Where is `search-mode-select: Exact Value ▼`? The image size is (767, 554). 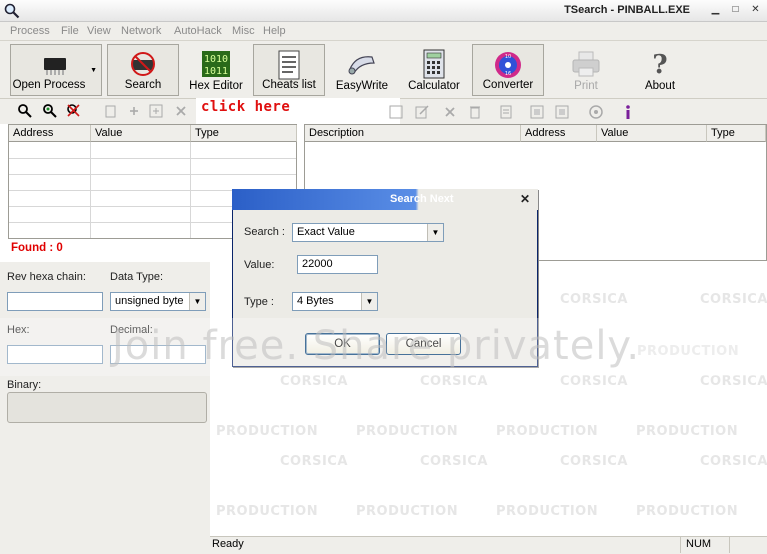 search-mode-select: Exact Value ▼ is located at coordinates (368, 232).